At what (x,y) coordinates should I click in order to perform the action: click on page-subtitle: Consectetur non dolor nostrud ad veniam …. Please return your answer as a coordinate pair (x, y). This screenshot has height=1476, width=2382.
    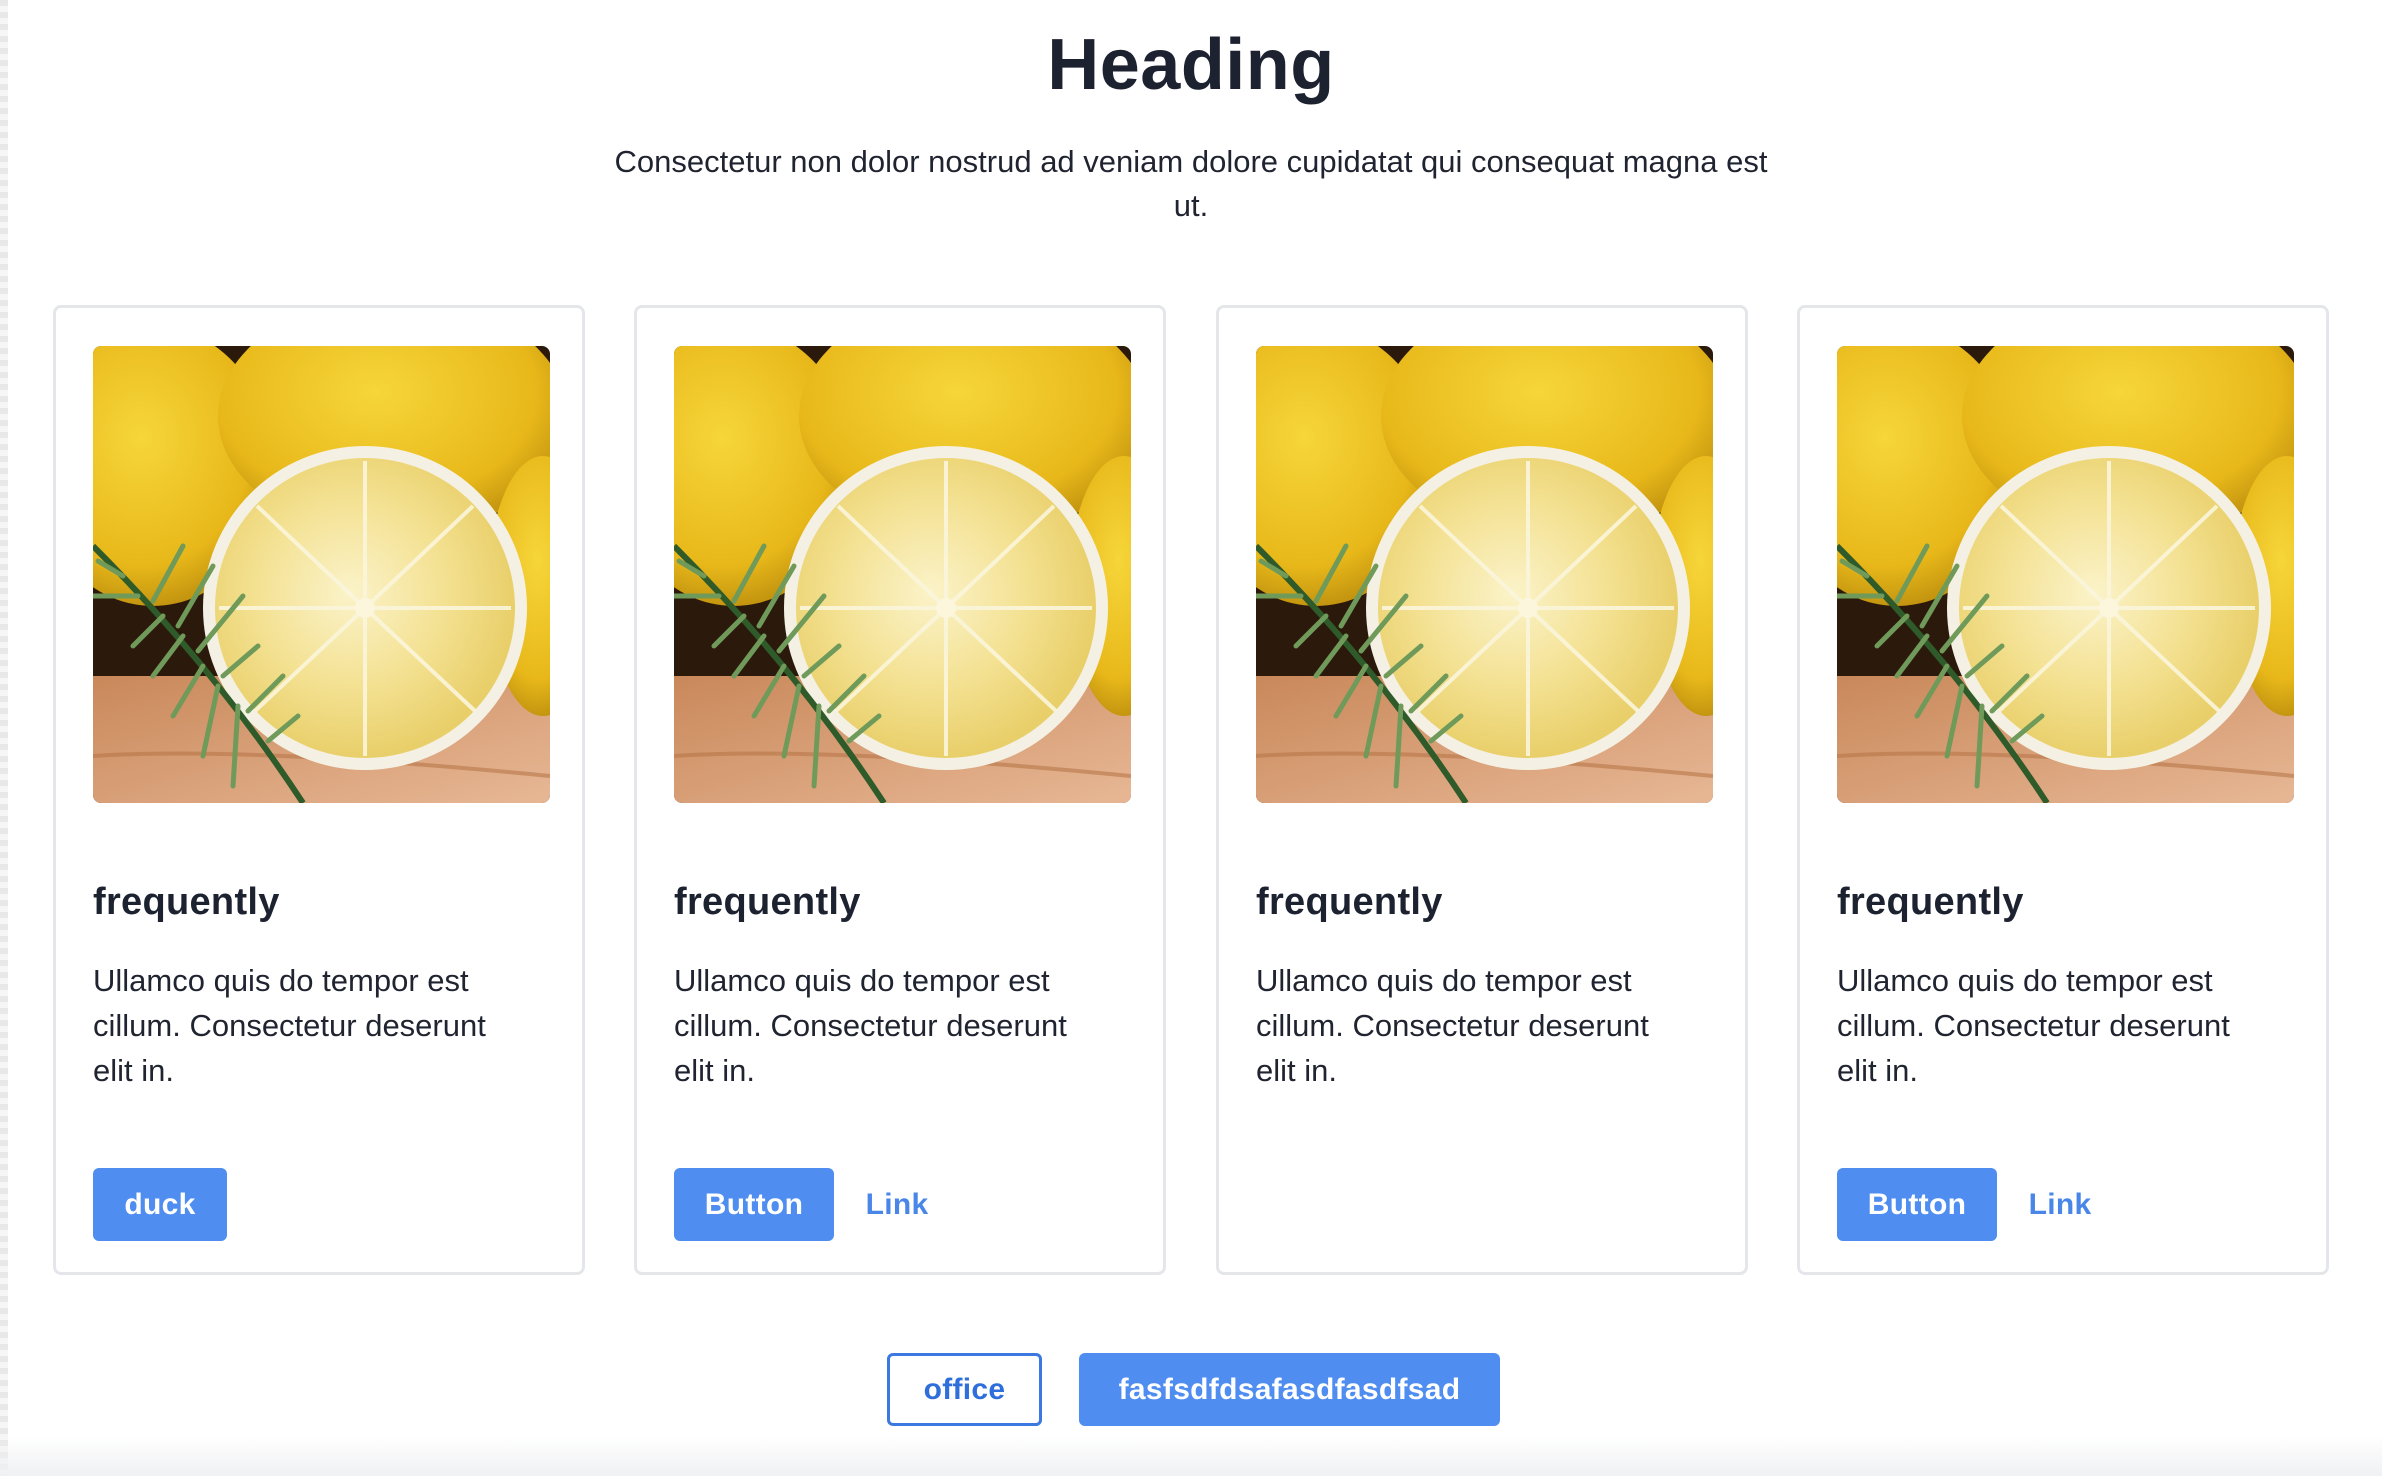
    Looking at the image, I should click on (1191, 183).